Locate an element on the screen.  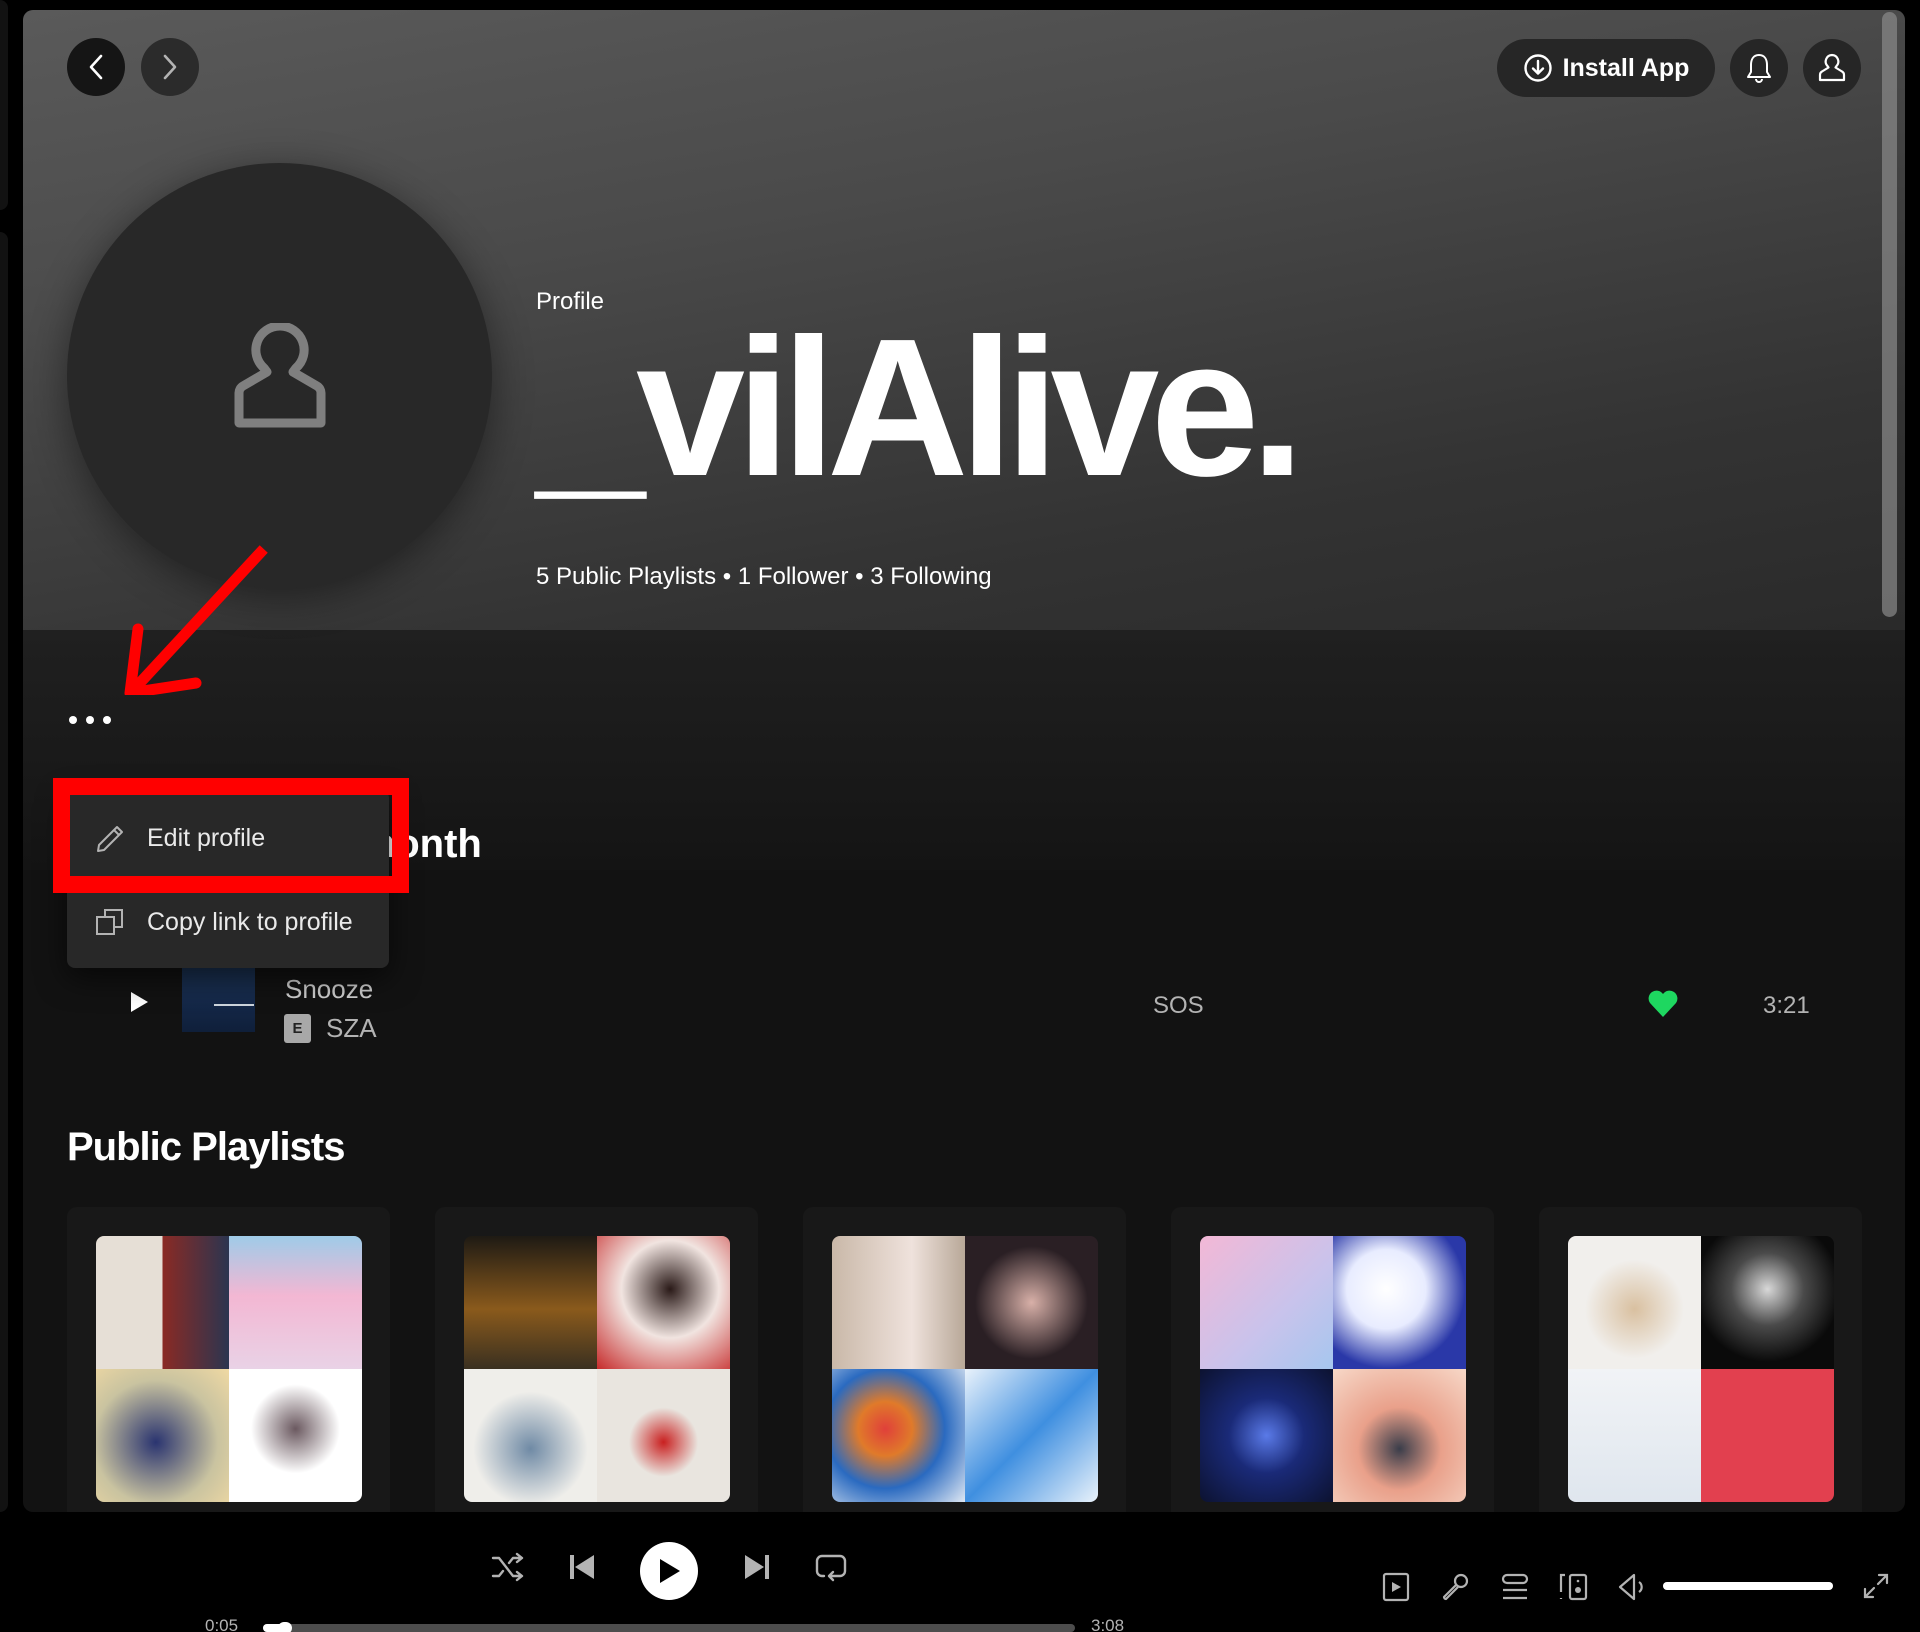
now-playing-bar: 0:05 3:08 is located at coordinates (960, 1572).